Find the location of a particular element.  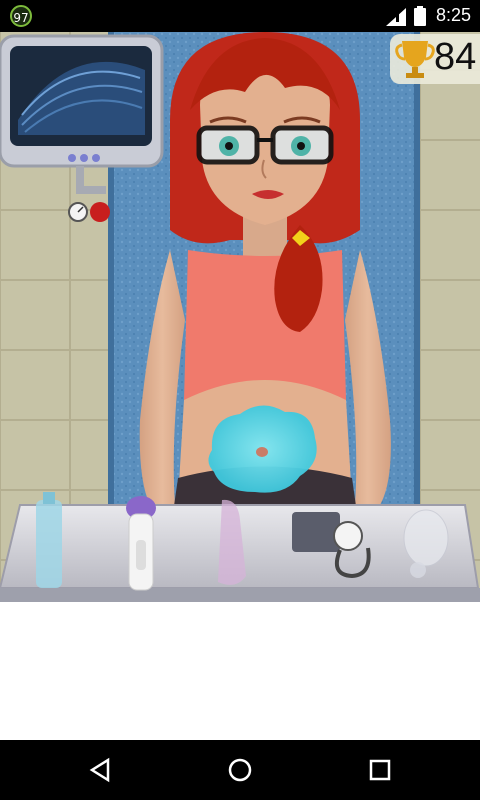

notification-badge: 97 is located at coordinates (21, 16).